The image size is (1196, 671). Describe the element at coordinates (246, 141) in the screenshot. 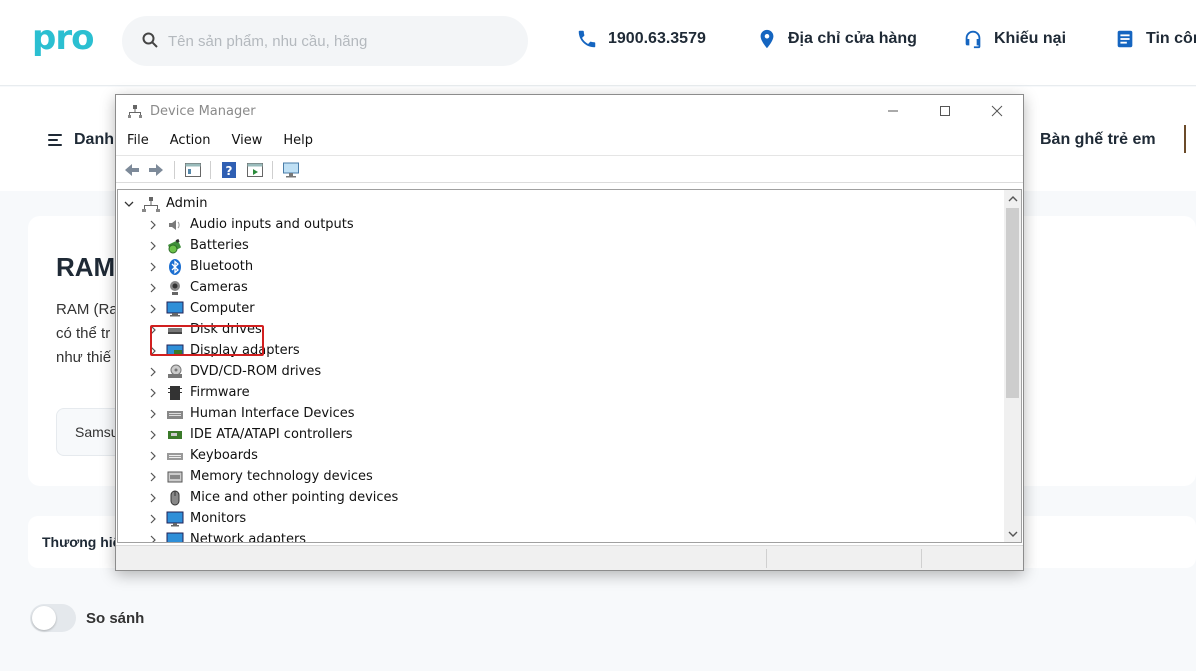

I see `menu-view: View` at that location.